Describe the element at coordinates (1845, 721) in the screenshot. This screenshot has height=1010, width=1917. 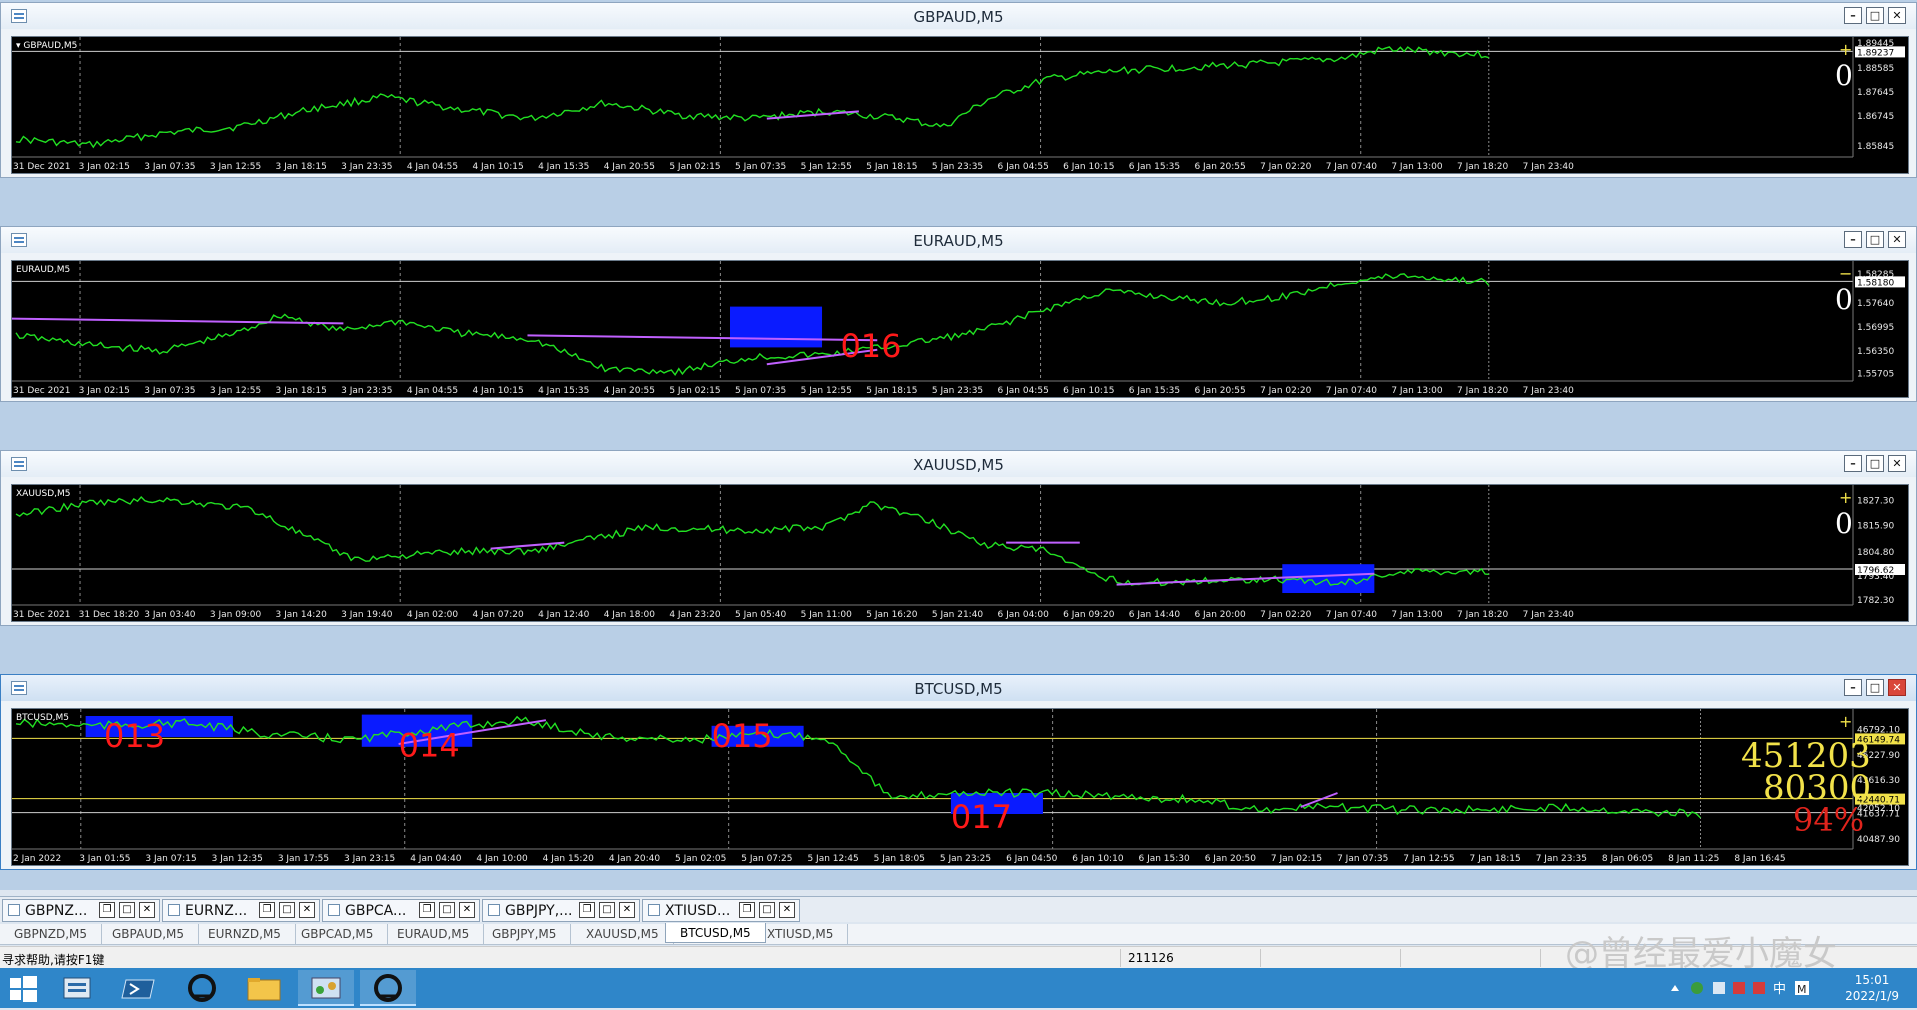
I see `trade-sign: +` at that location.